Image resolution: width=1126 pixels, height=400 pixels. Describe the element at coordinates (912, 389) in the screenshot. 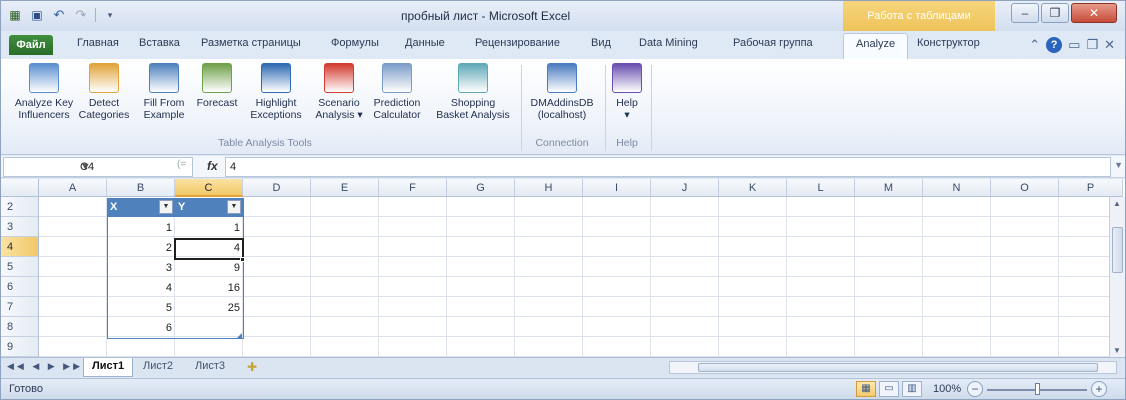

I see `page-break-view-icon: ▥` at that location.